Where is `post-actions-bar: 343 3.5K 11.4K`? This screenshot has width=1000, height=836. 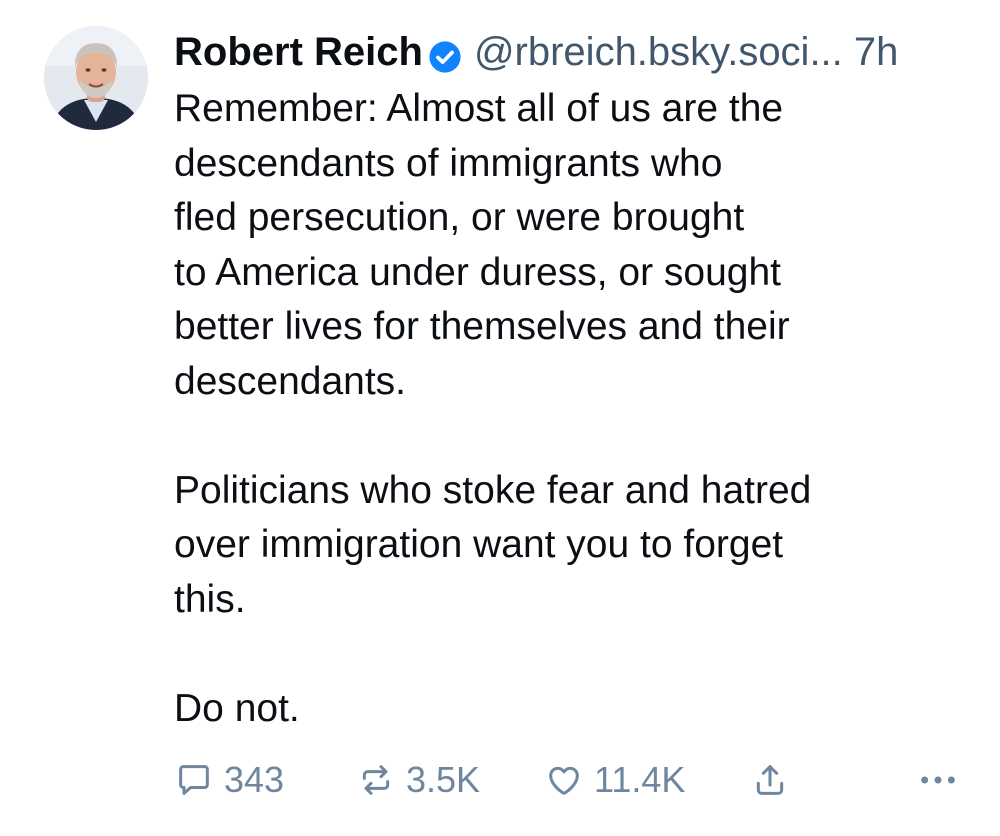
post-actions-bar: 343 3.5K 11.4K is located at coordinates (574, 780).